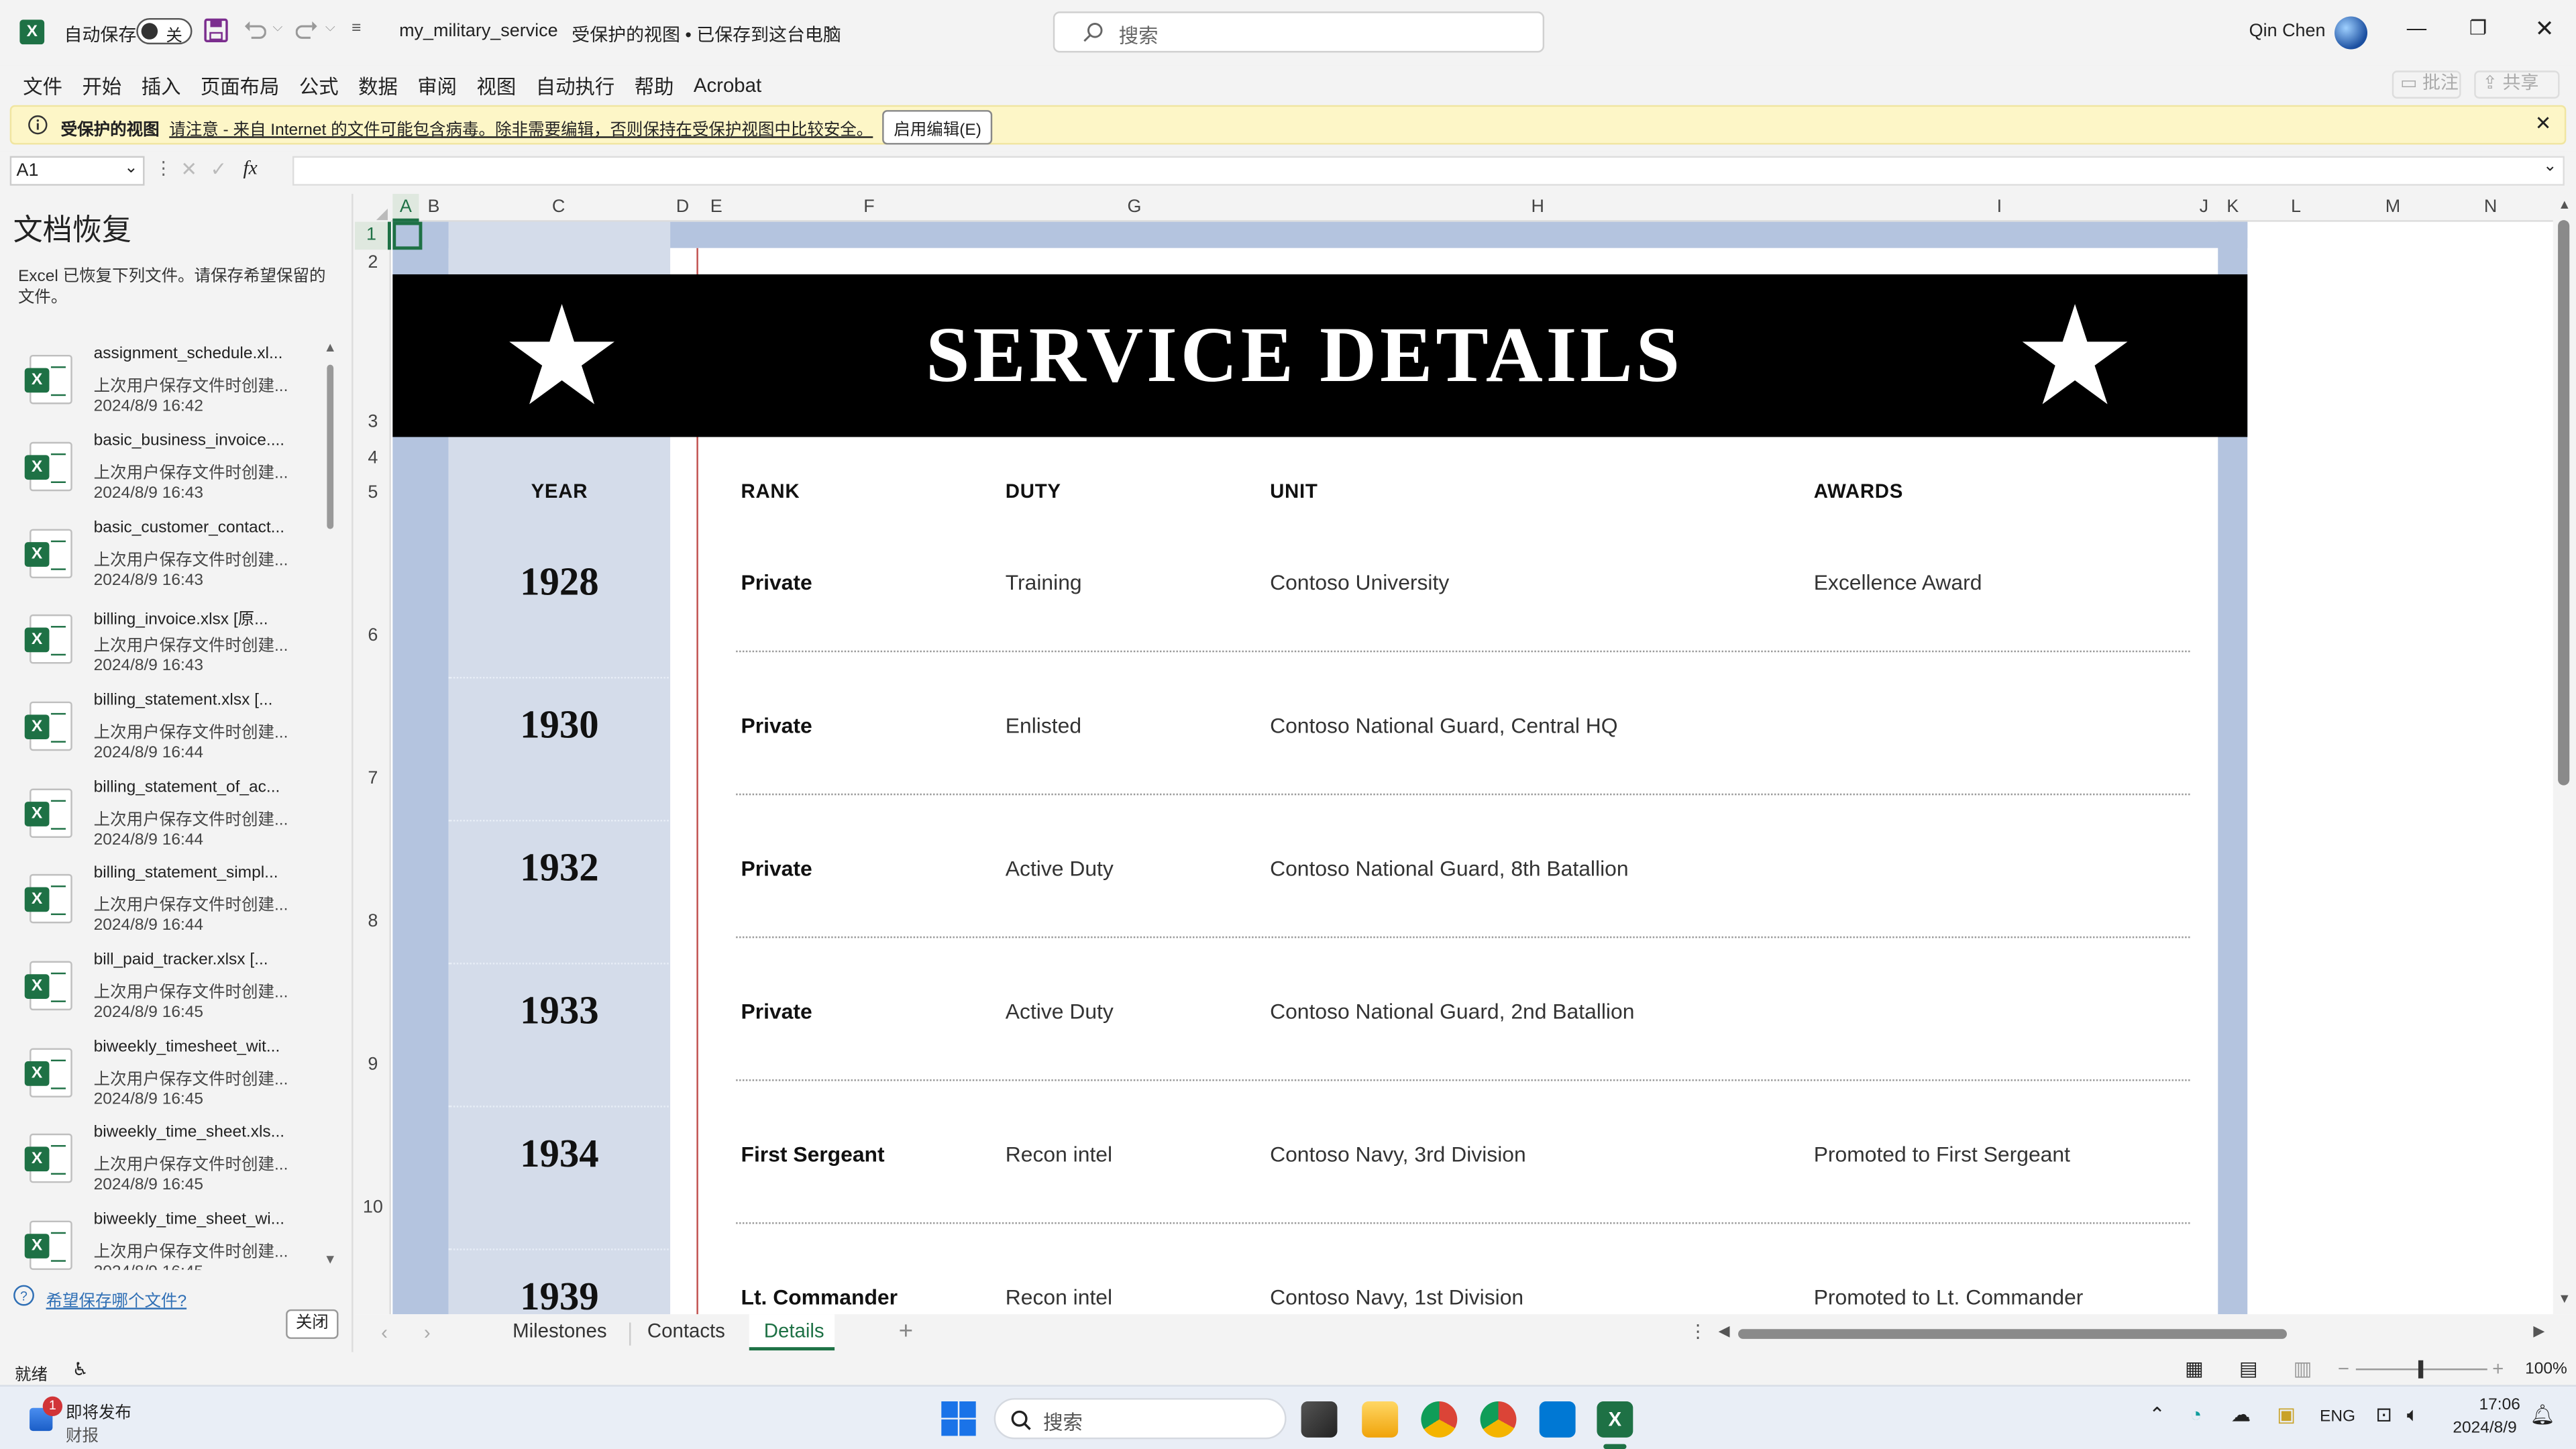  I want to click on sheet-tab-contacts: Contacts, so click(686, 1331).